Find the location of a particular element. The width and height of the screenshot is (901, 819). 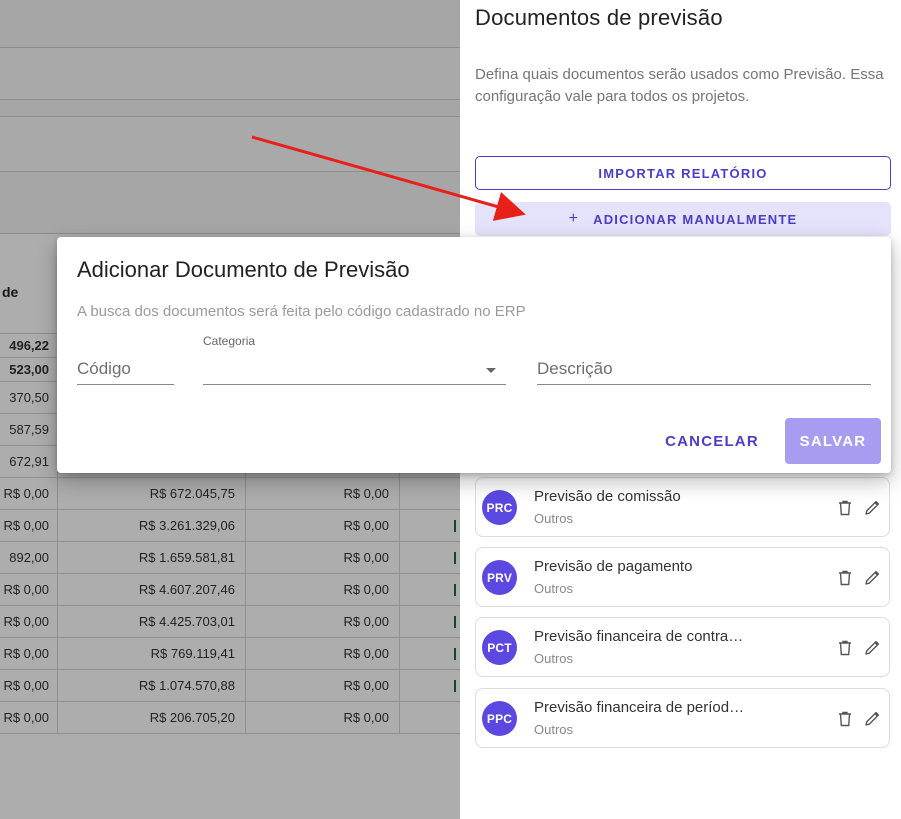

plus-icon: + is located at coordinates (574, 218).